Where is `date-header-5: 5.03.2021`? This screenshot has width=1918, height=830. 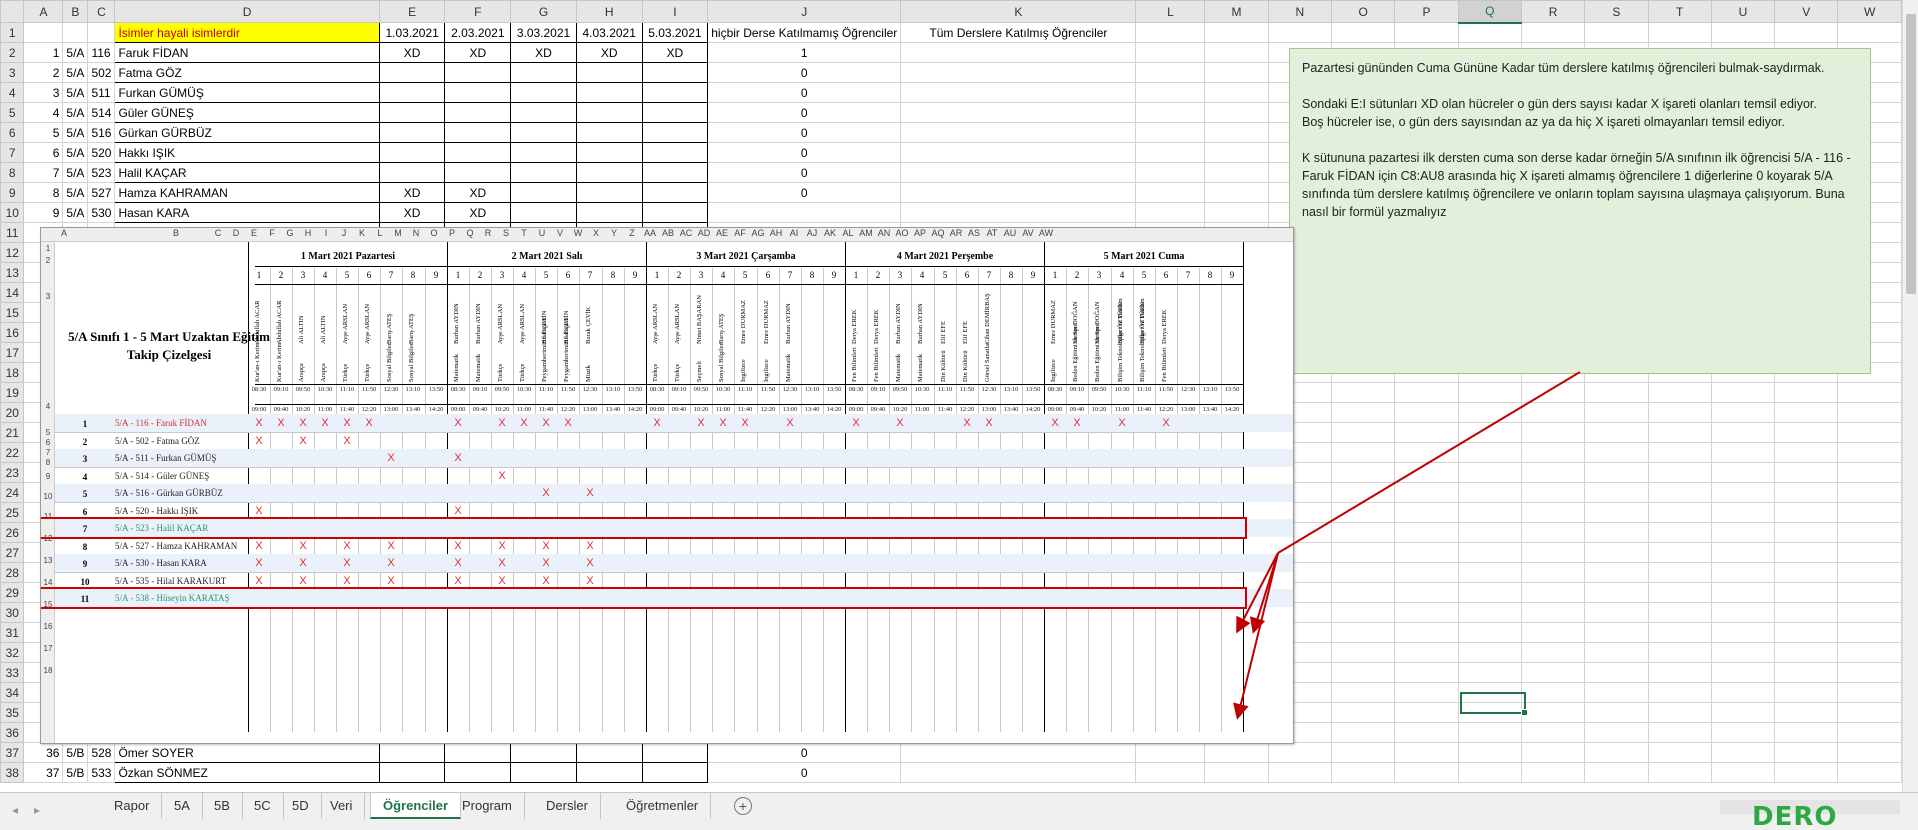 date-header-5: 5.03.2021 is located at coordinates (675, 32).